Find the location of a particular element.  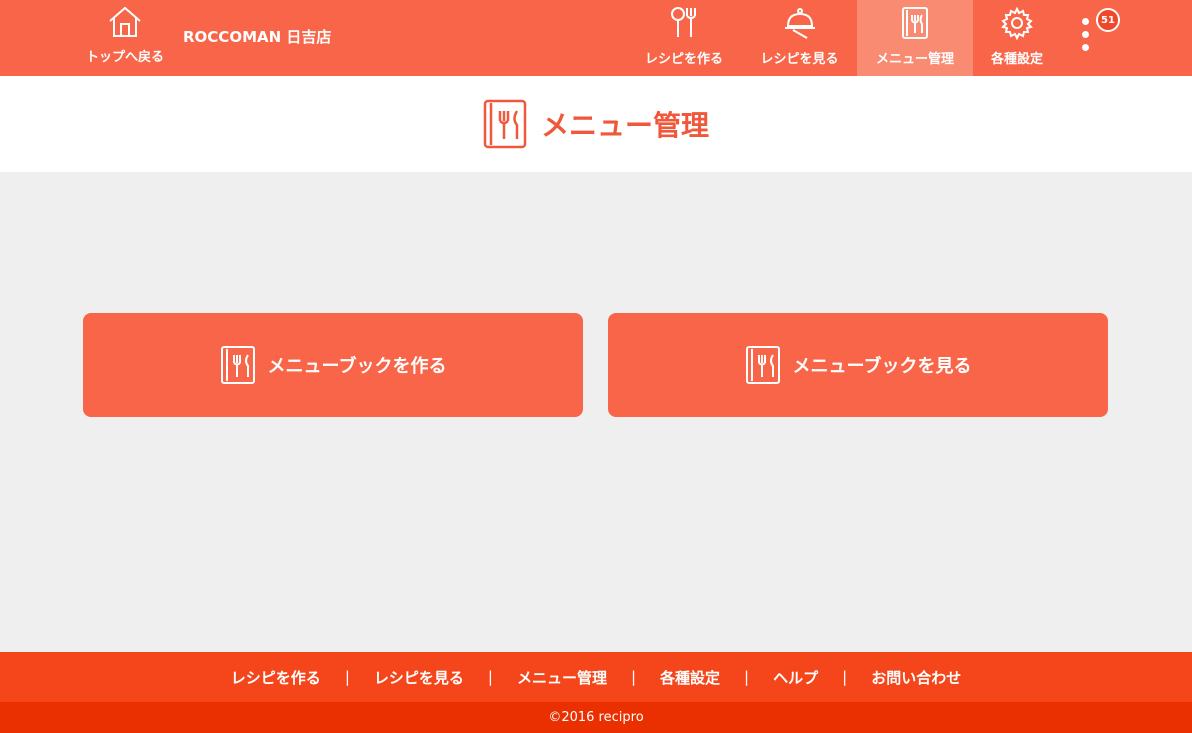

nav-recipe-make-label: レシピを作る is located at coordinates (683, 59).